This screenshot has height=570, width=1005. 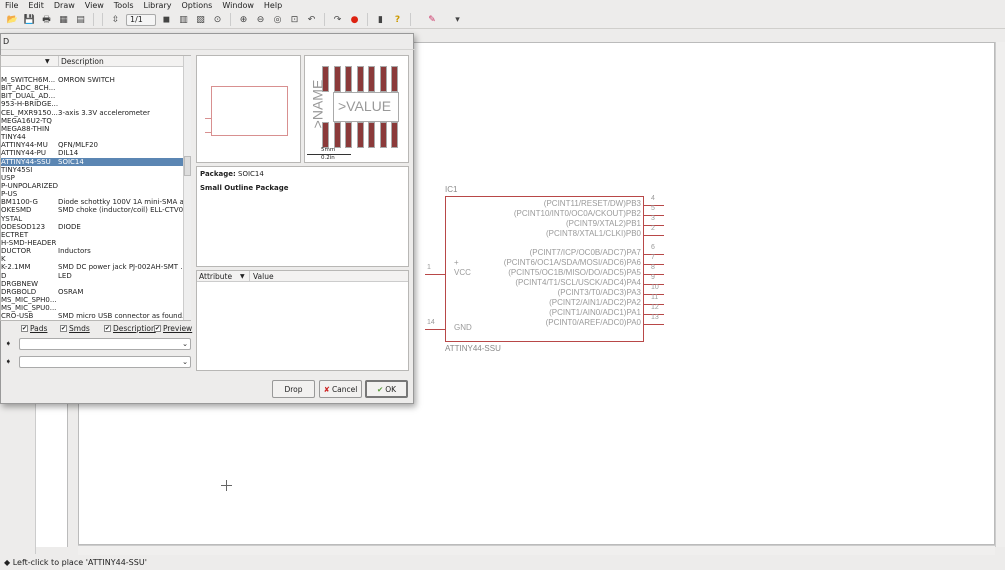 What do you see at coordinates (65, 275) in the screenshot?
I see `part-description: LED` at bounding box center [65, 275].